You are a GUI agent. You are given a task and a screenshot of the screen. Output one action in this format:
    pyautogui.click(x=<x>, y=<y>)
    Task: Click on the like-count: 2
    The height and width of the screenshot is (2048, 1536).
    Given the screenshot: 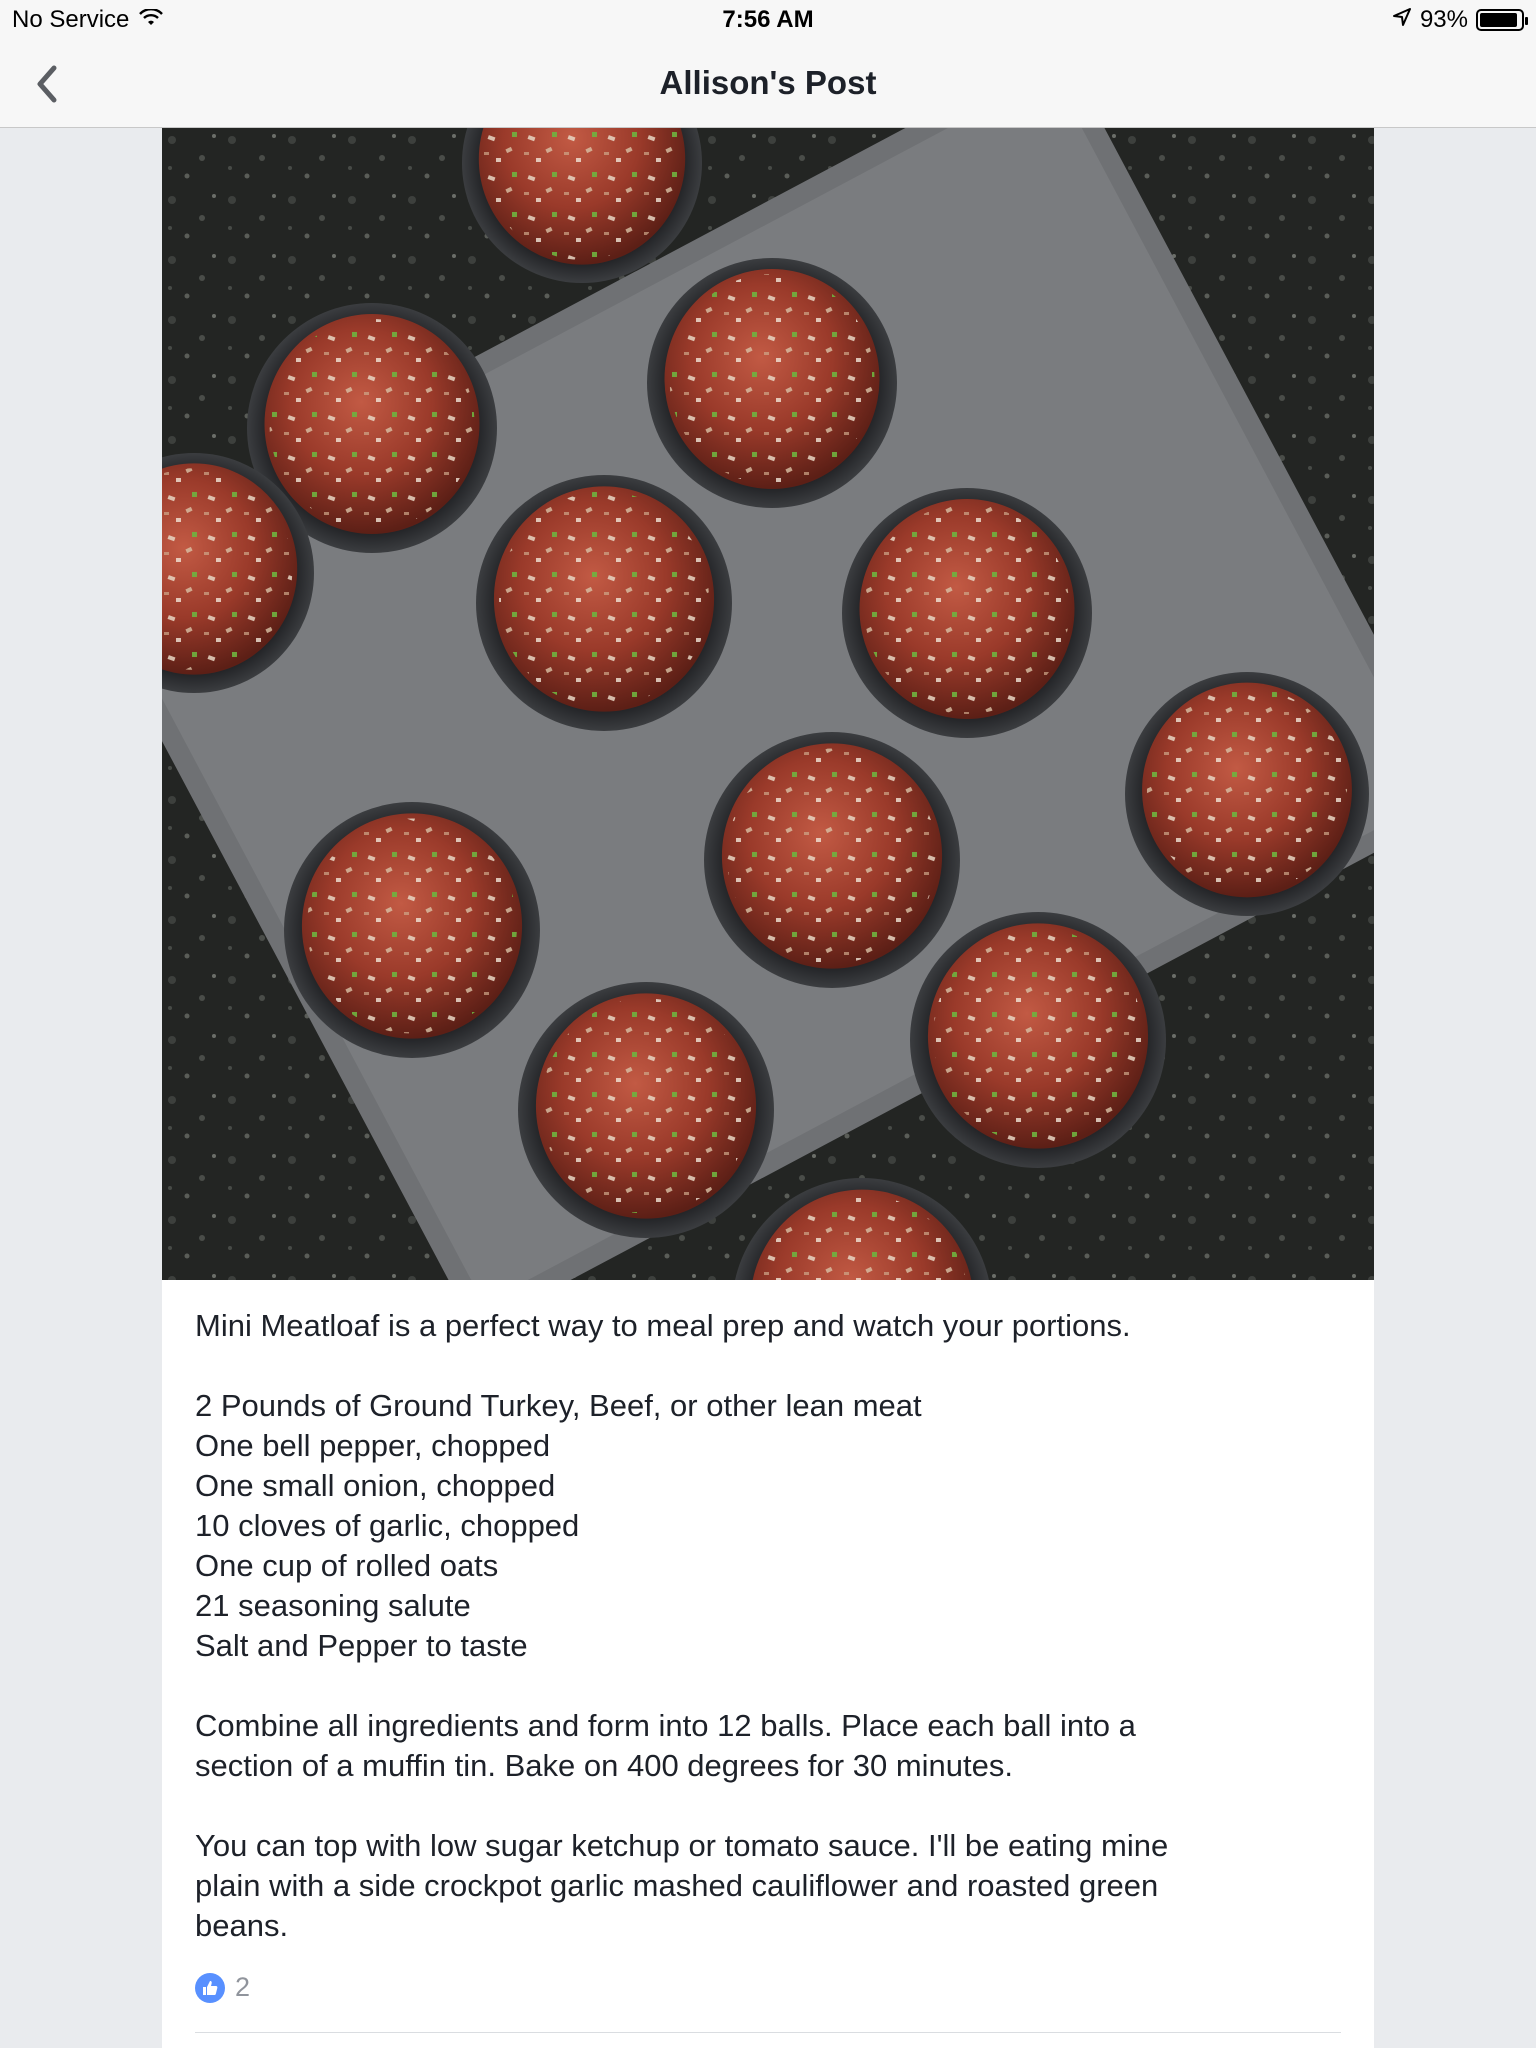 What is the action you would take?
    pyautogui.click(x=243, y=1987)
    